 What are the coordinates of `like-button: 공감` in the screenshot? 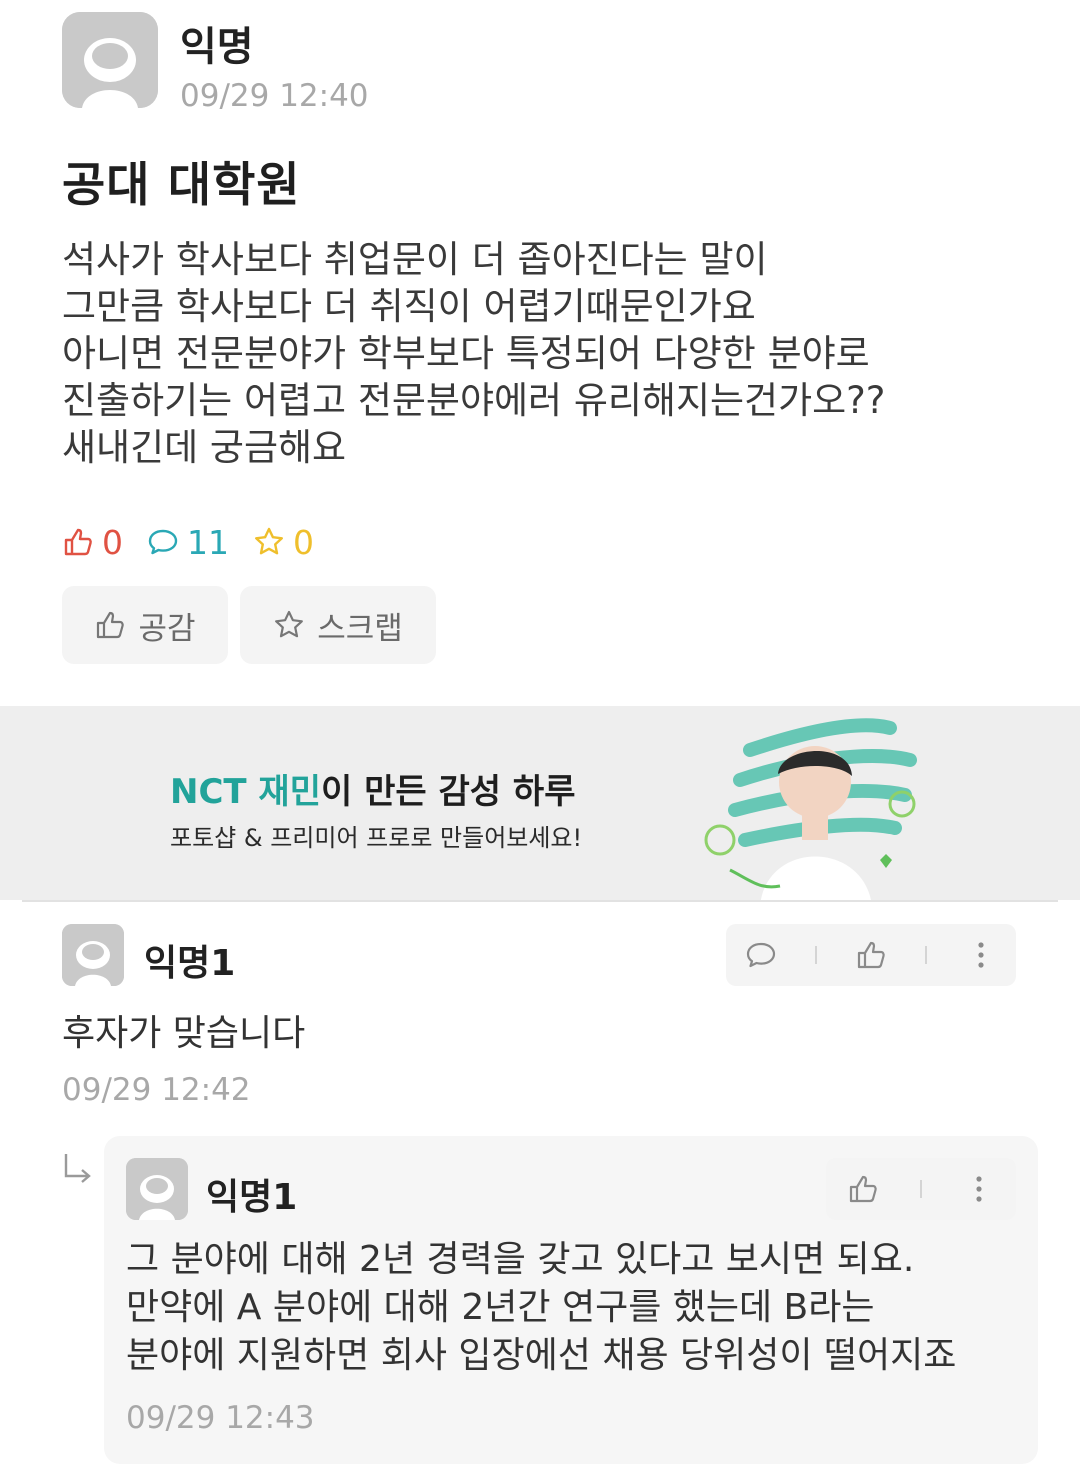 It's located at (145, 625).